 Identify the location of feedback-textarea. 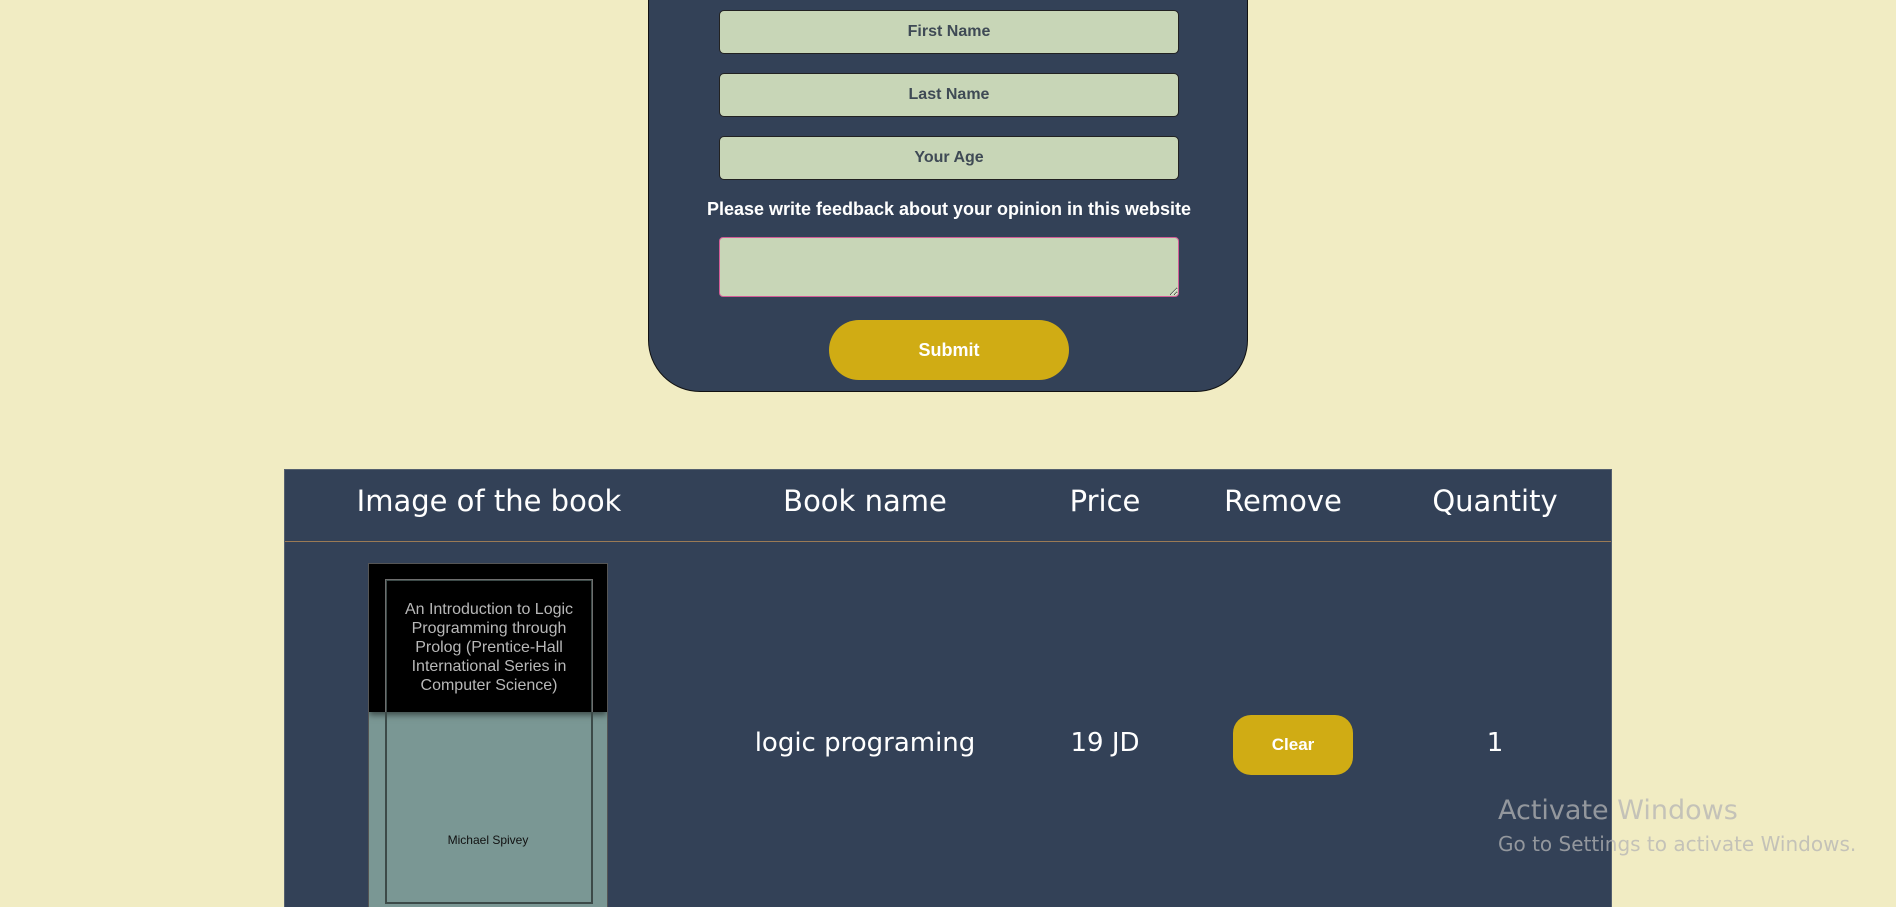
(949, 267).